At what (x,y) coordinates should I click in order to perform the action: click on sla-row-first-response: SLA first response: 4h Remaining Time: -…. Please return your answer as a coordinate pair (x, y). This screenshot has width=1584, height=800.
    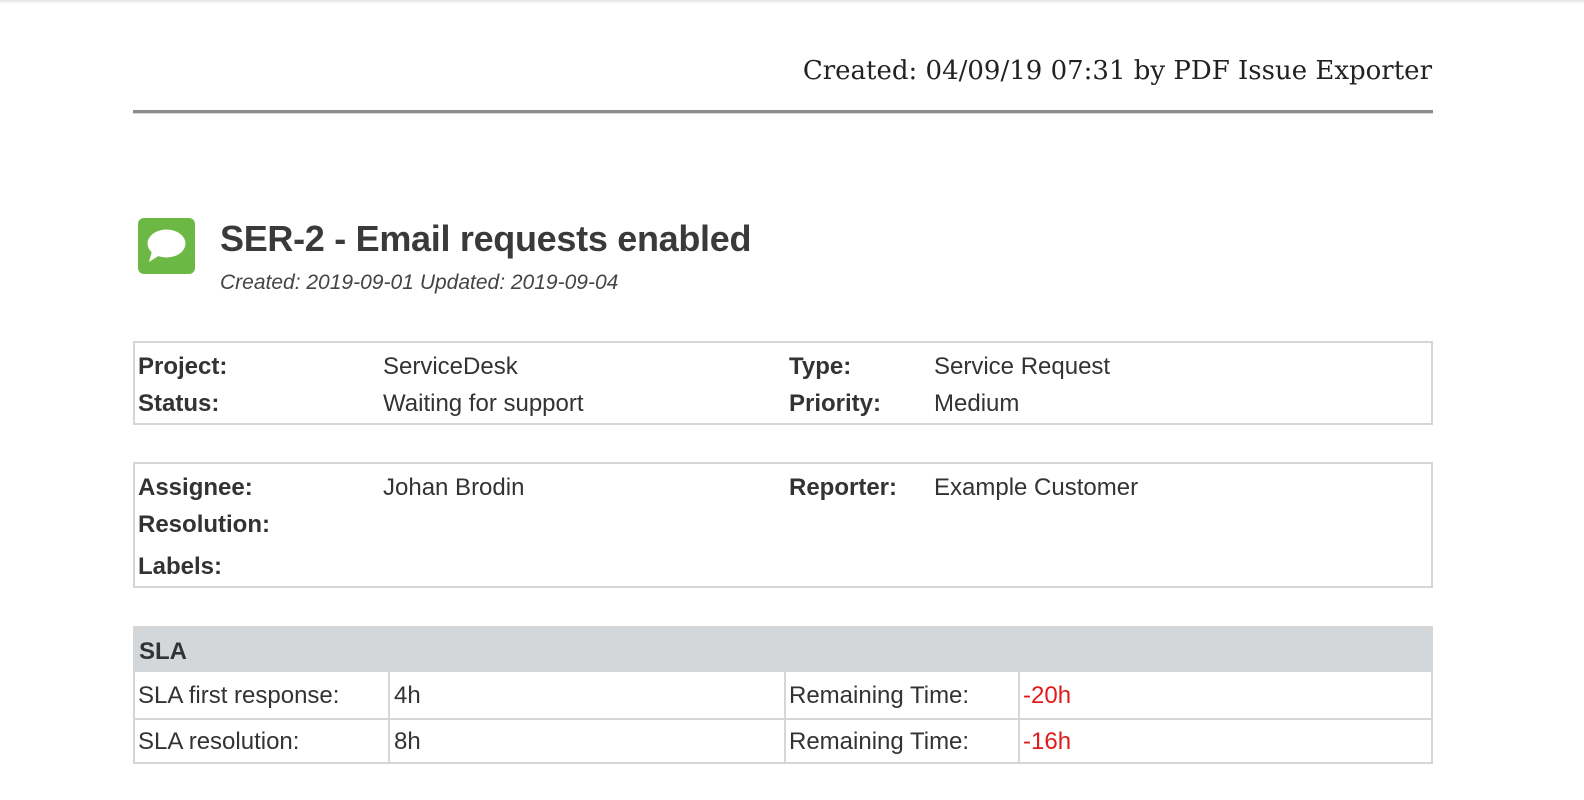
    Looking at the image, I should click on (783, 697).